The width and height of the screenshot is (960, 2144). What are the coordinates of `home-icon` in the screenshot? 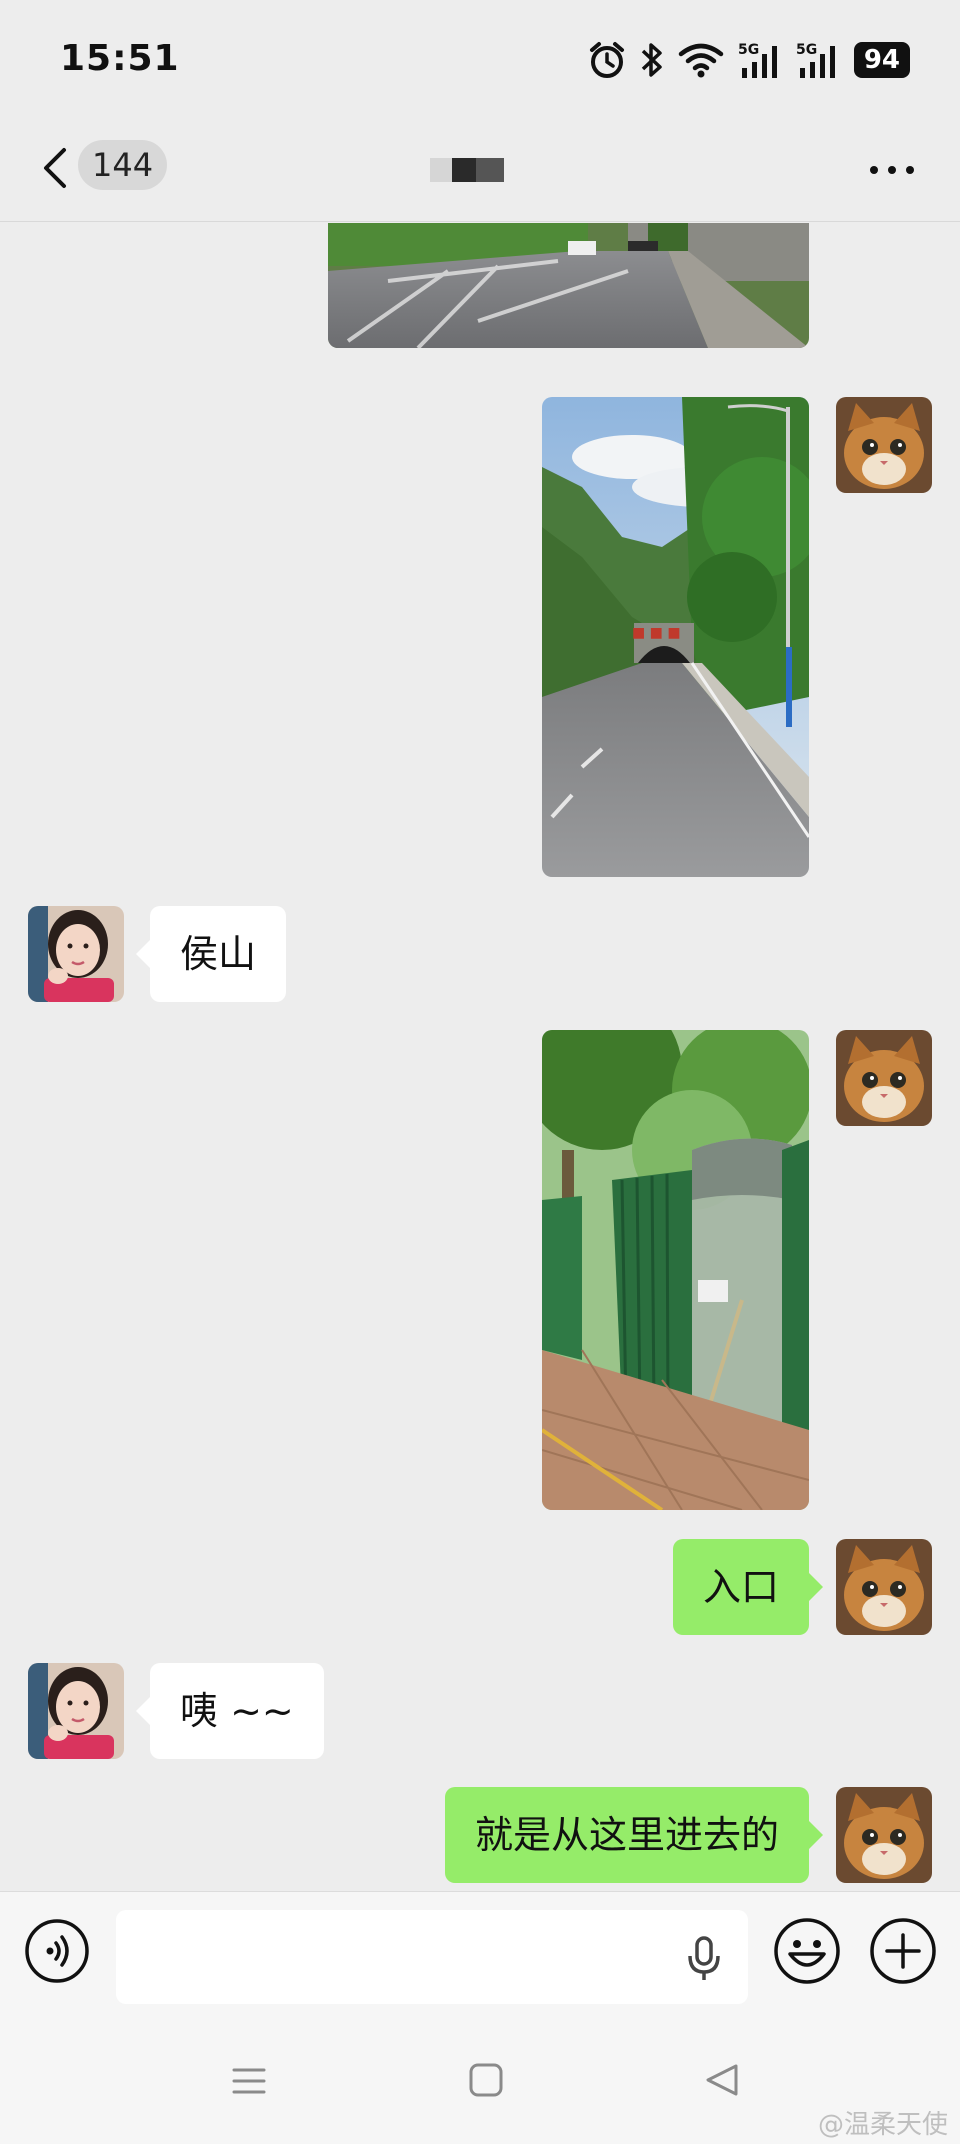 It's located at (486, 2080).